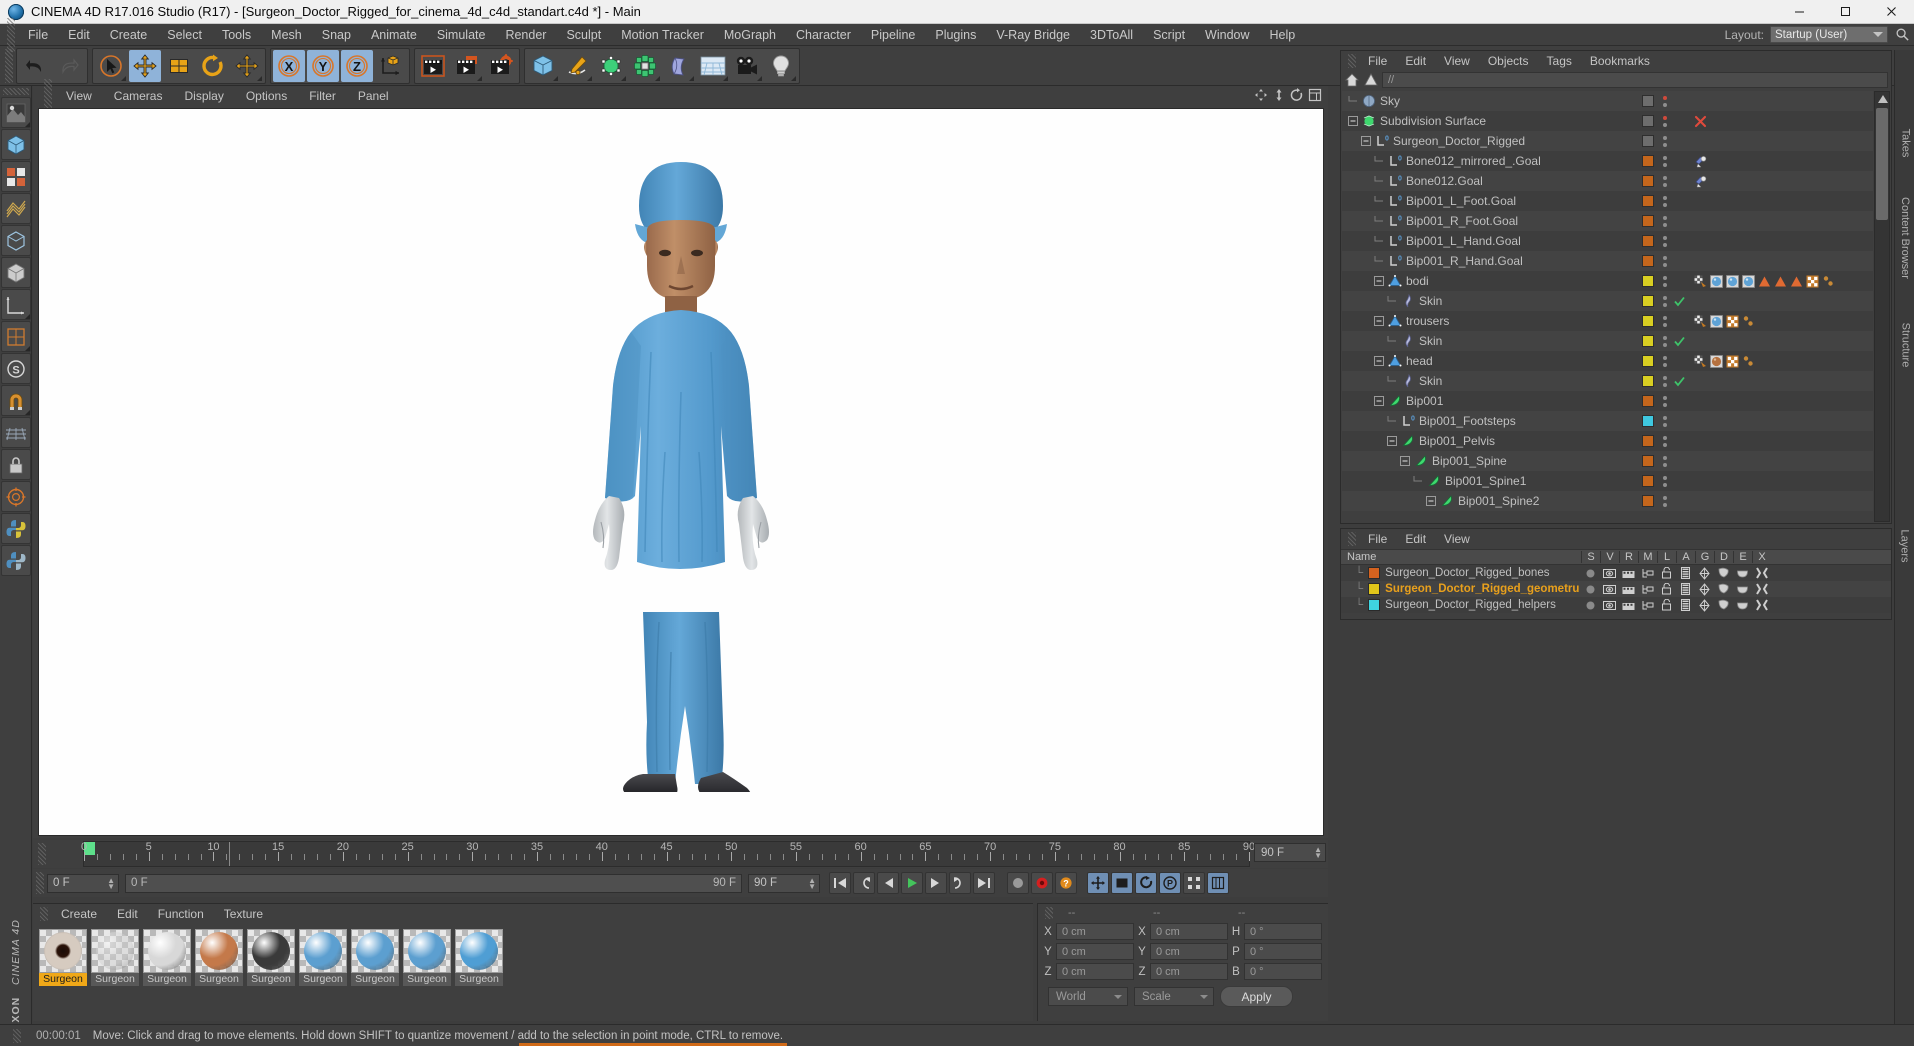 This screenshot has height=1046, width=1914. I want to click on menu-create: Create, so click(129, 35).